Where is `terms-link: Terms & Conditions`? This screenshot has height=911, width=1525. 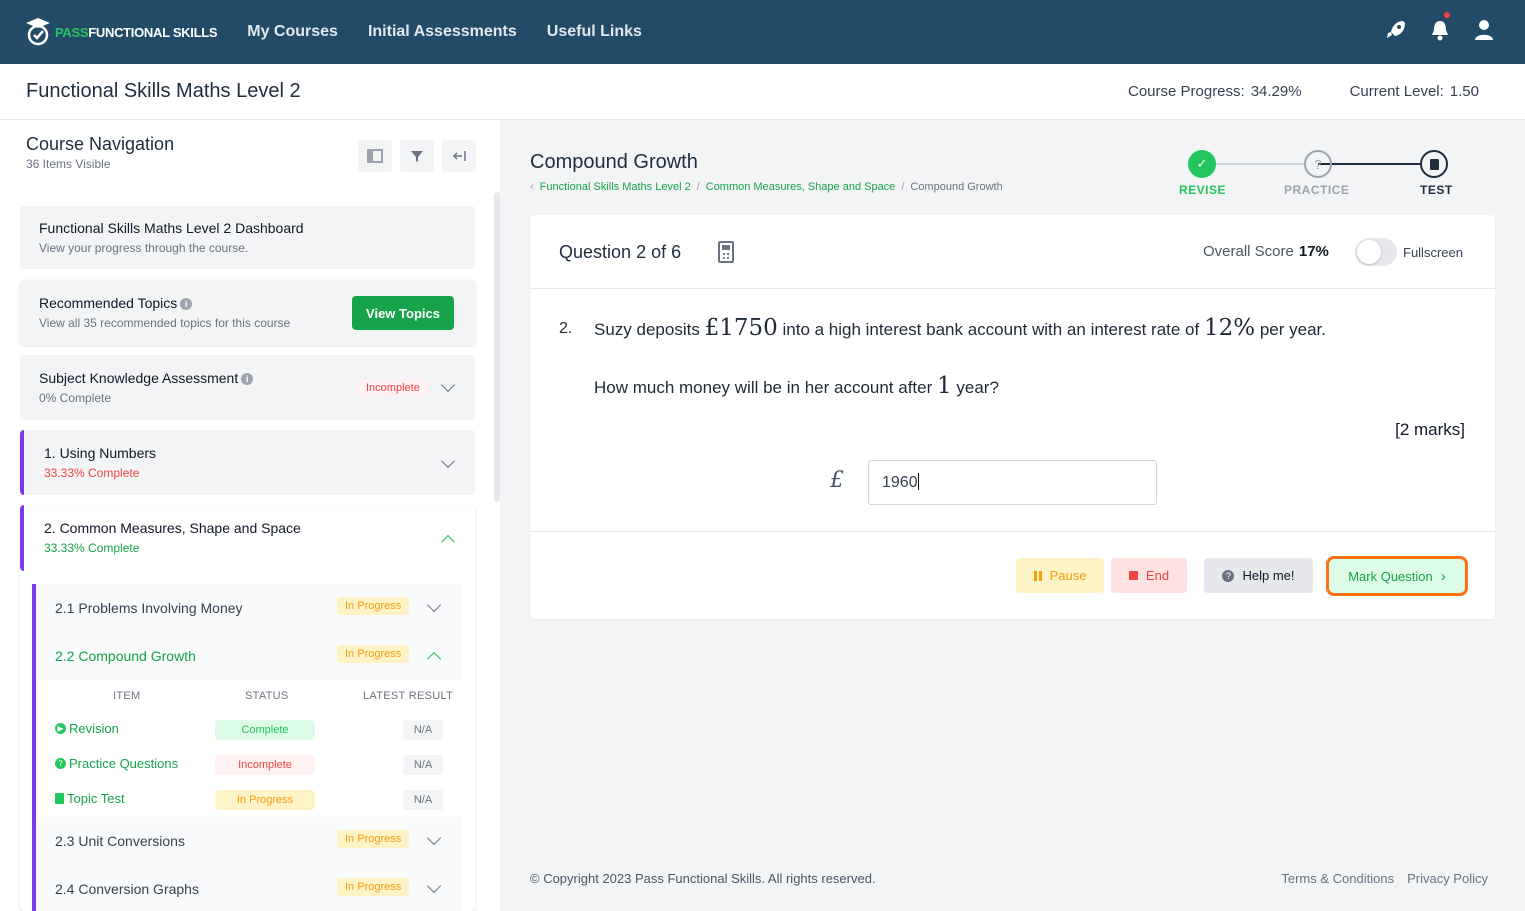
terms-link: Terms & Conditions is located at coordinates (1337, 878).